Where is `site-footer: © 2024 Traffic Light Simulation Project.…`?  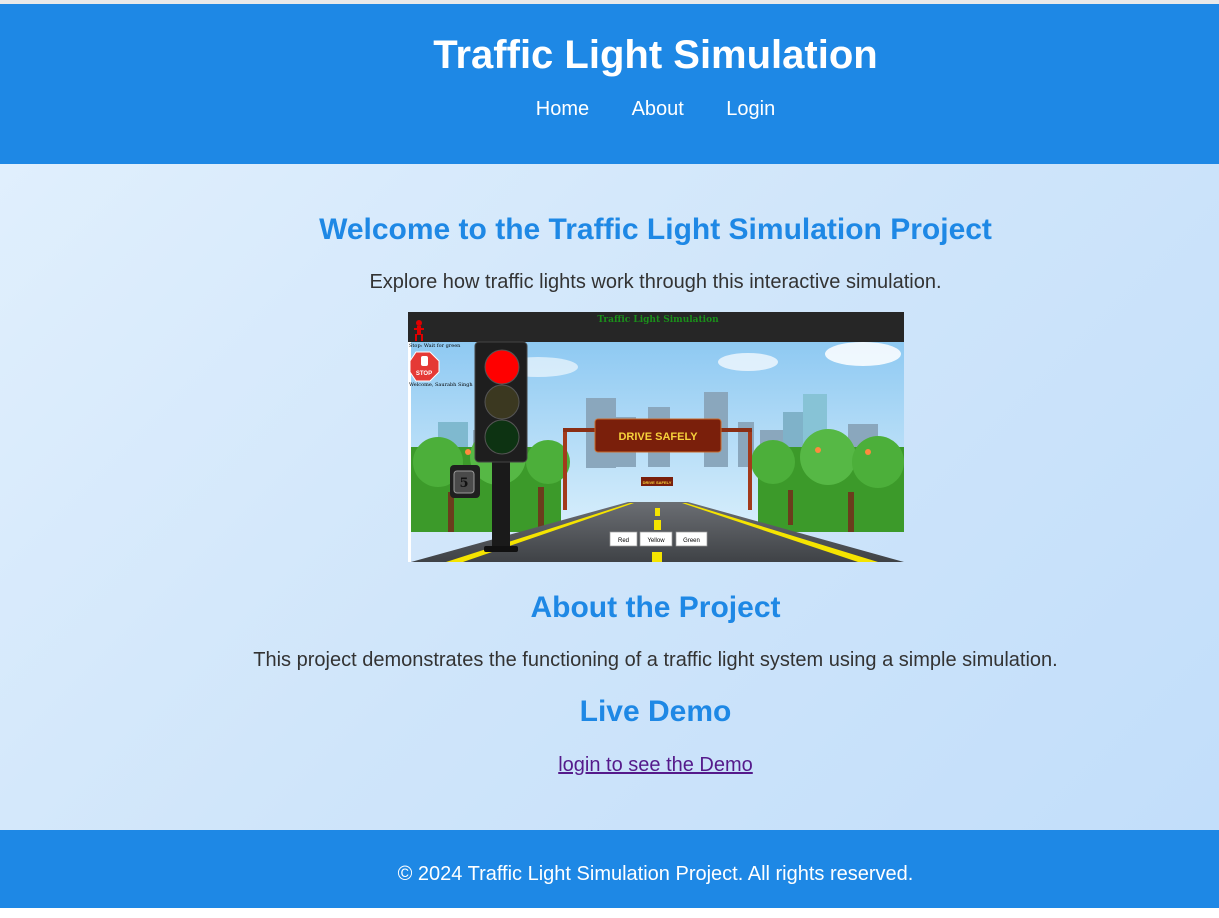
site-footer: © 2024 Traffic Light Simulation Project.… is located at coordinates (609, 869).